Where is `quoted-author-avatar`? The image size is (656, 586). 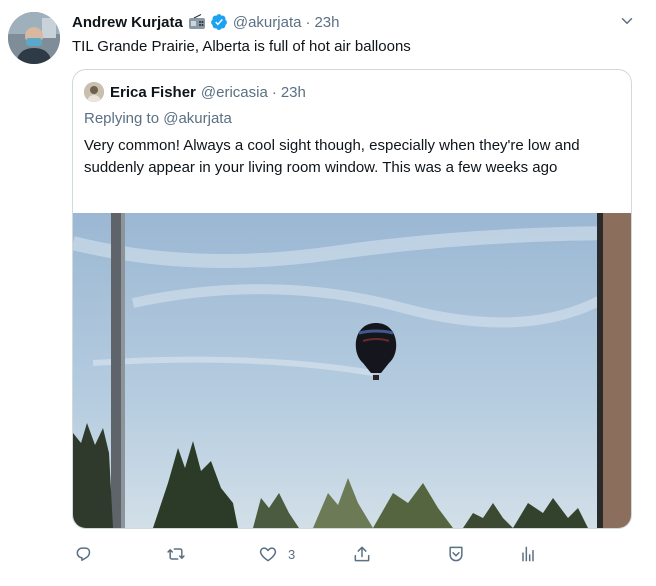
quoted-author-avatar is located at coordinates (94, 92).